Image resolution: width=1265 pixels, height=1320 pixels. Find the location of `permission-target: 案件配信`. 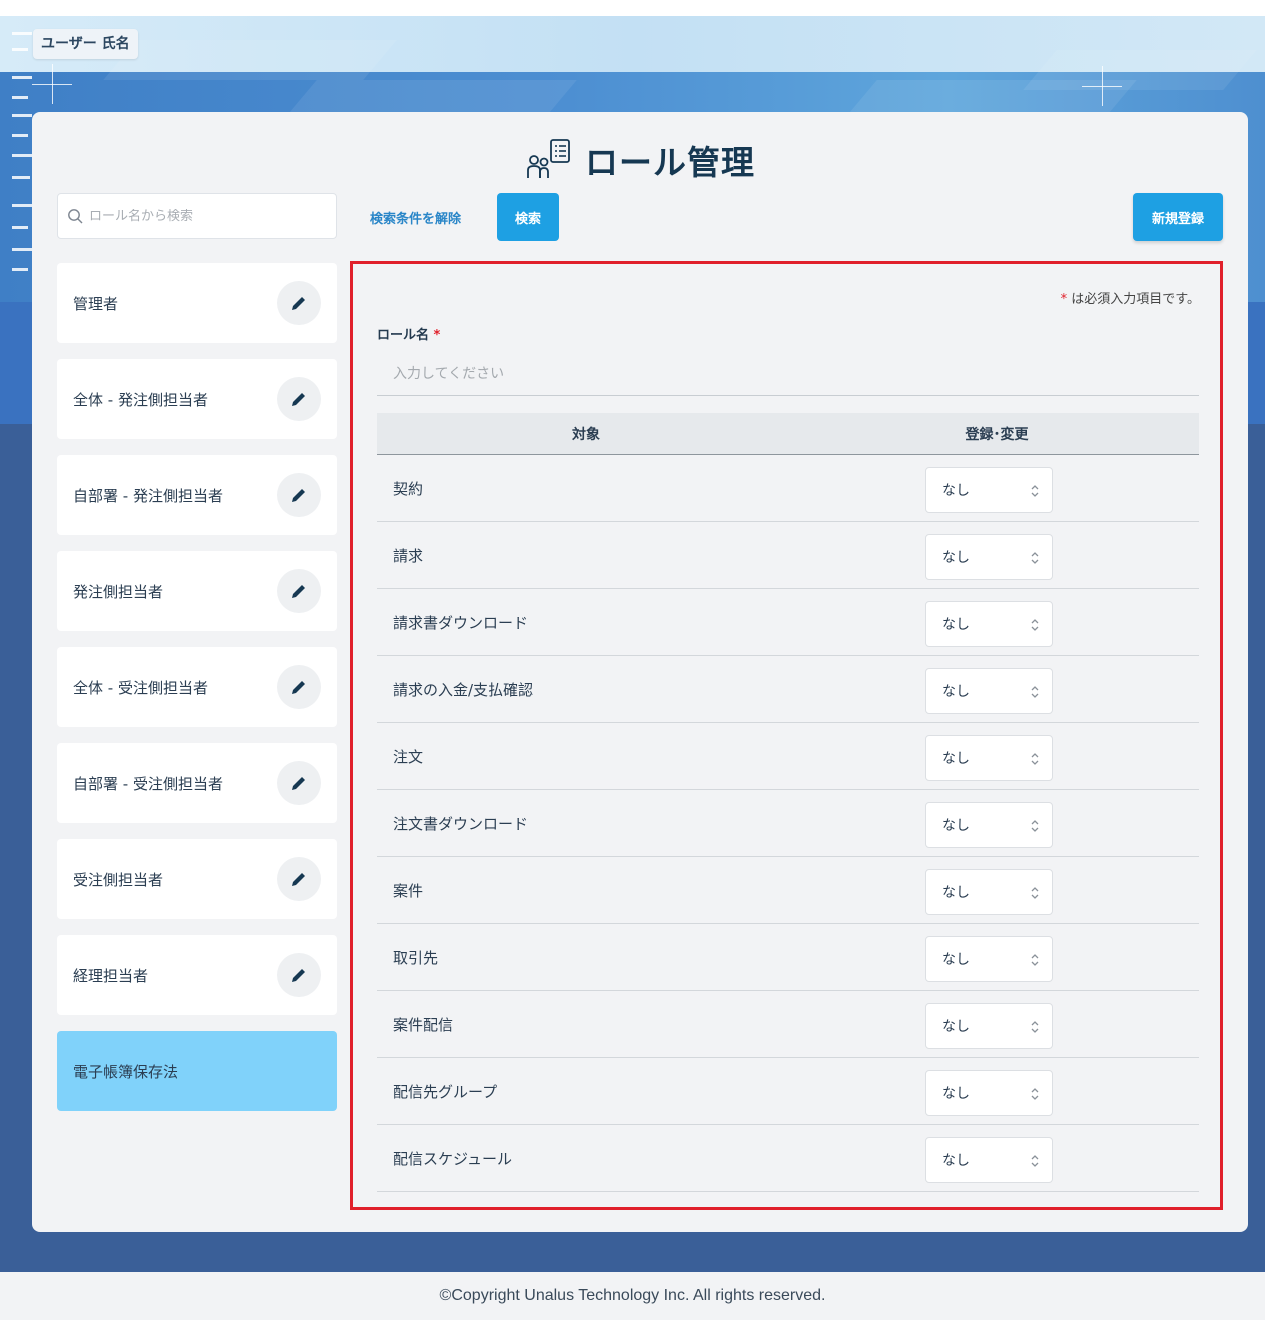

permission-target: 案件配信 is located at coordinates (423, 1024).